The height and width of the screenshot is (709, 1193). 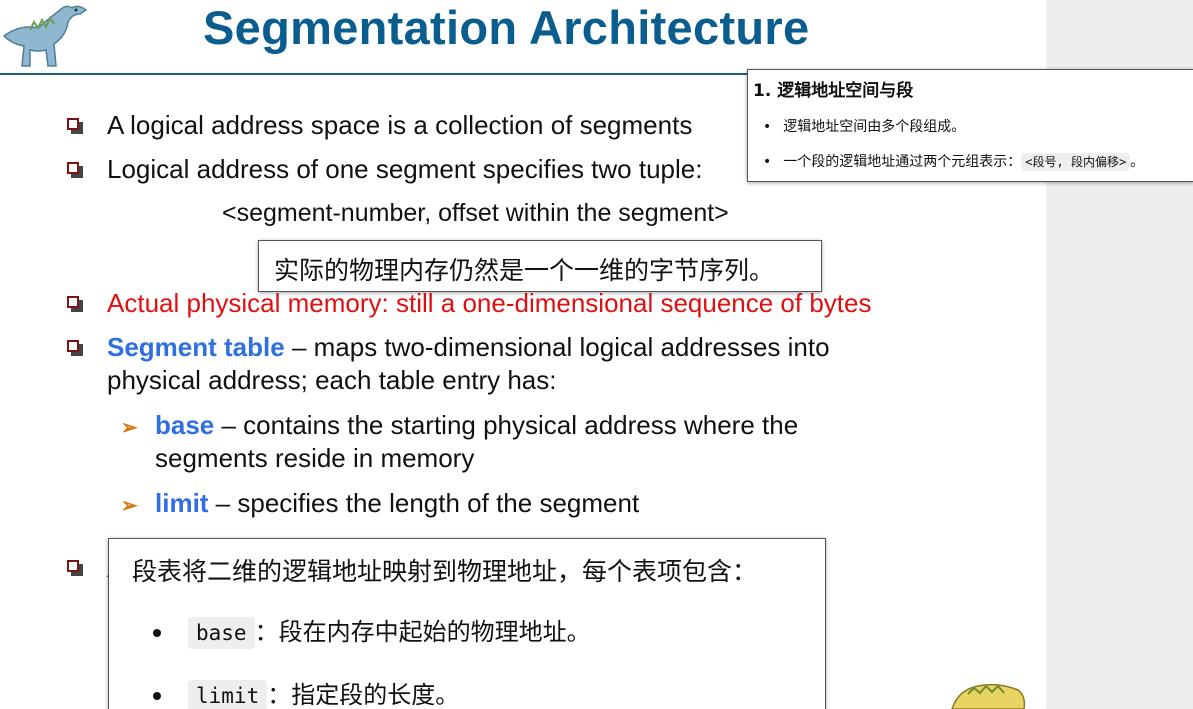 I want to click on item-suffix: 。, so click(x=1137, y=162).